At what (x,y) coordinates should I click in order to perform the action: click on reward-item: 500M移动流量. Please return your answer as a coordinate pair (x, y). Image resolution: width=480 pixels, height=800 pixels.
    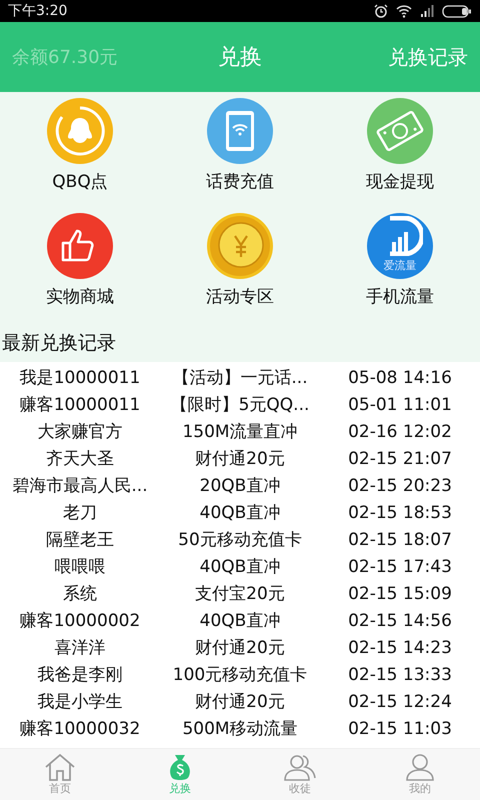
    Looking at the image, I should click on (240, 729).